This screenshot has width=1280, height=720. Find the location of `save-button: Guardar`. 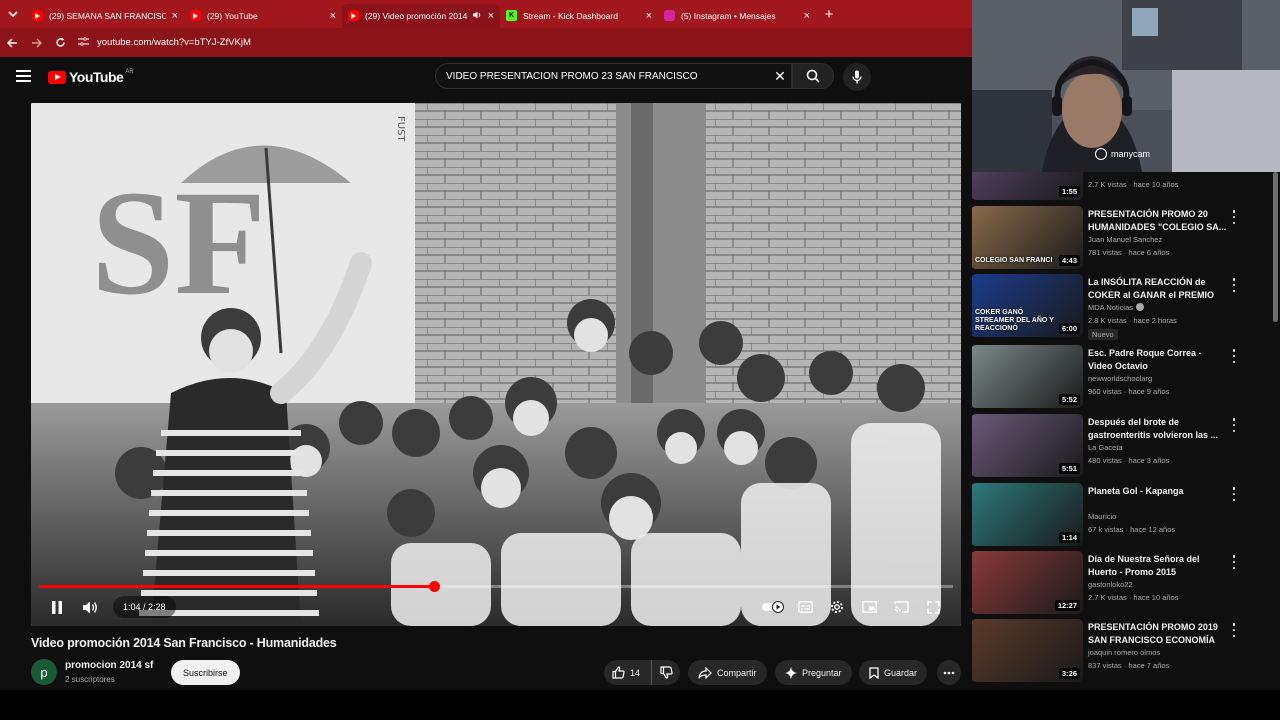

save-button: Guardar is located at coordinates (893, 672).